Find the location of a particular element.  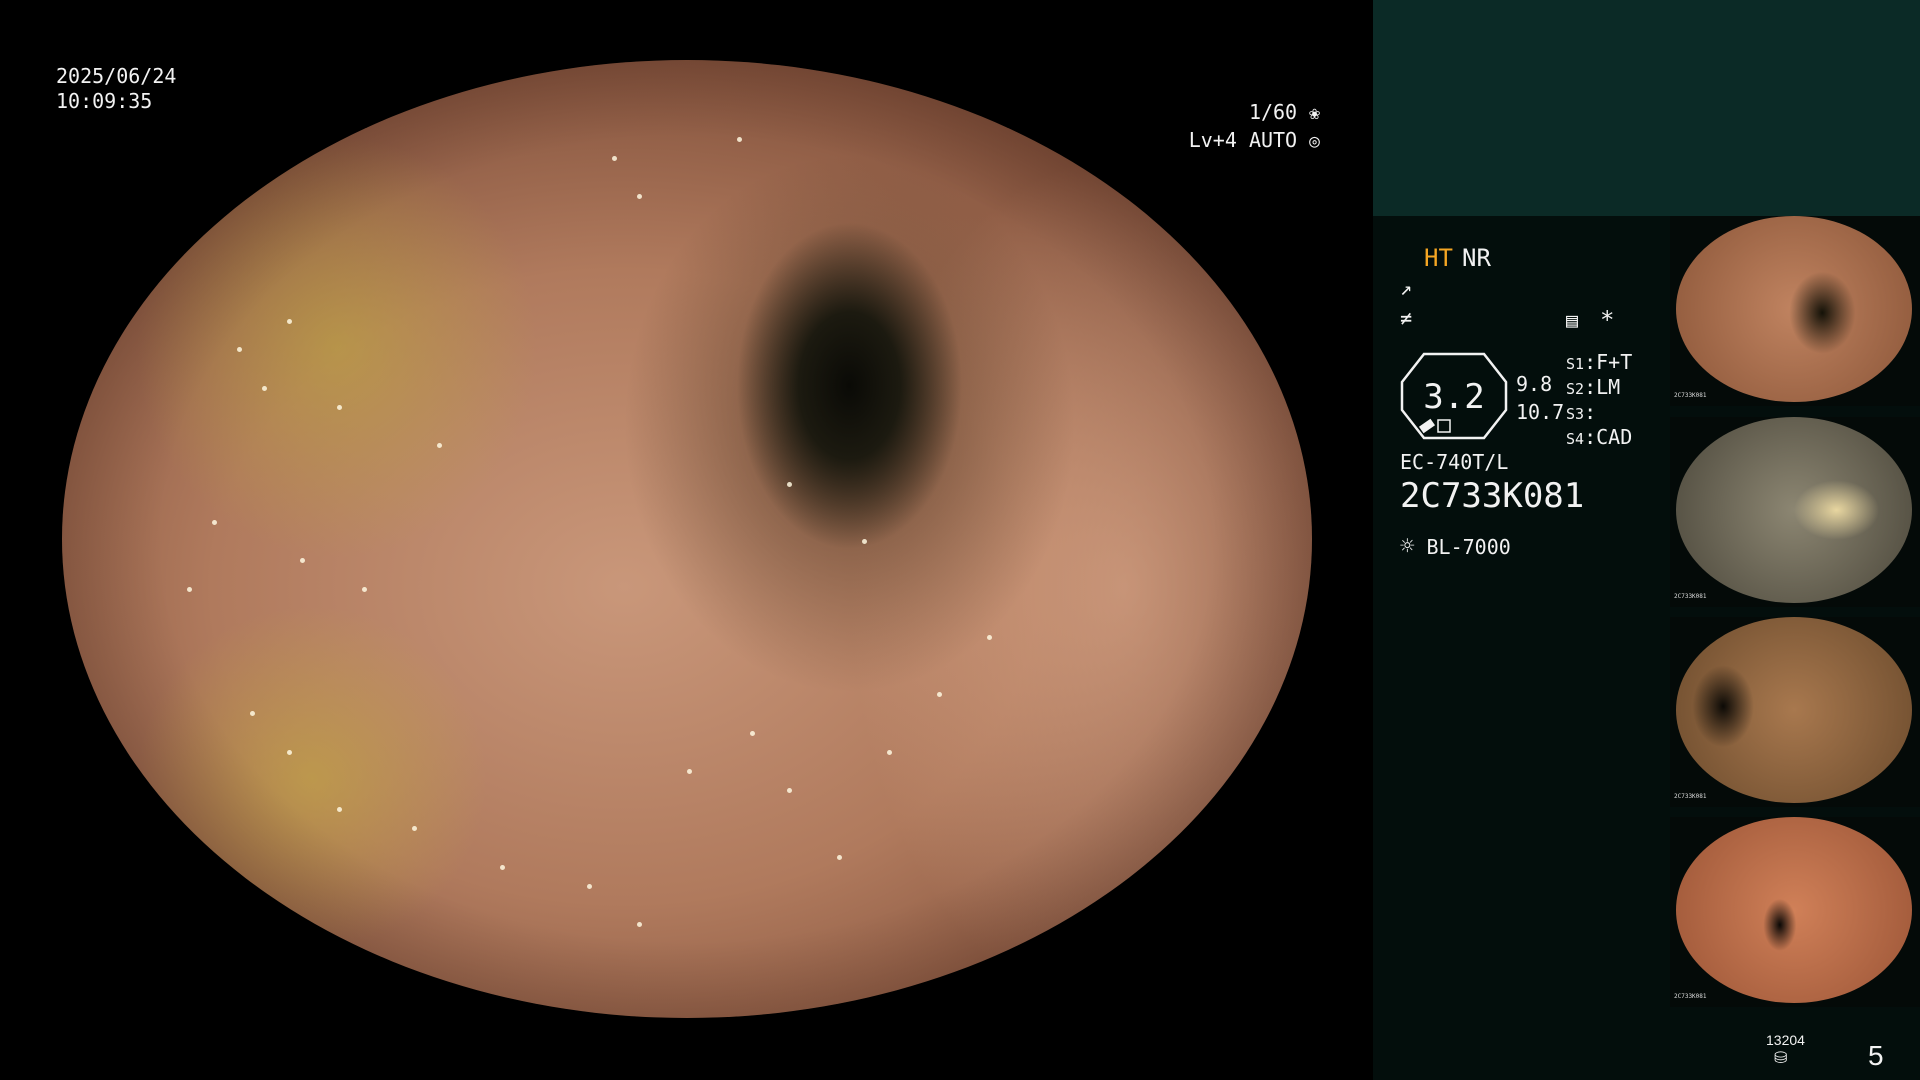

zoom-side-bottom: 10.7 is located at coordinates (1540, 412).